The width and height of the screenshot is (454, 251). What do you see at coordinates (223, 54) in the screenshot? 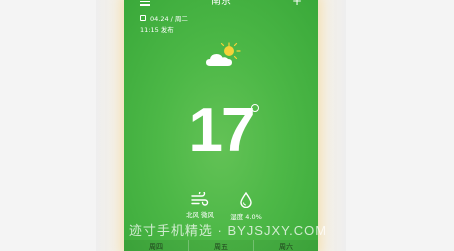
I see `partly-cloudy-icon` at bounding box center [223, 54].